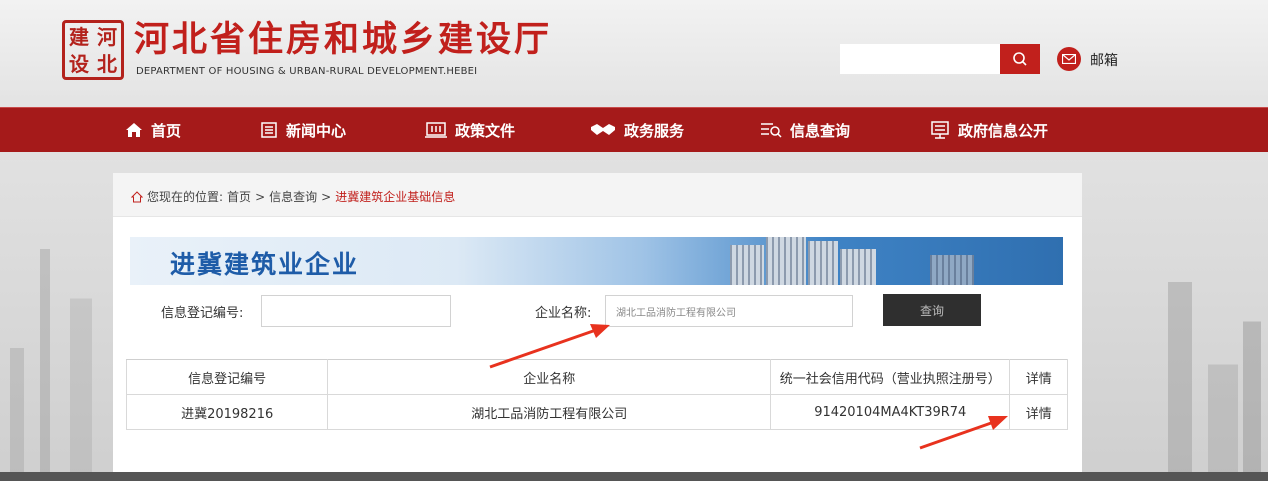 The height and width of the screenshot is (481, 1268). I want to click on logo-char: 设, so click(79, 63).